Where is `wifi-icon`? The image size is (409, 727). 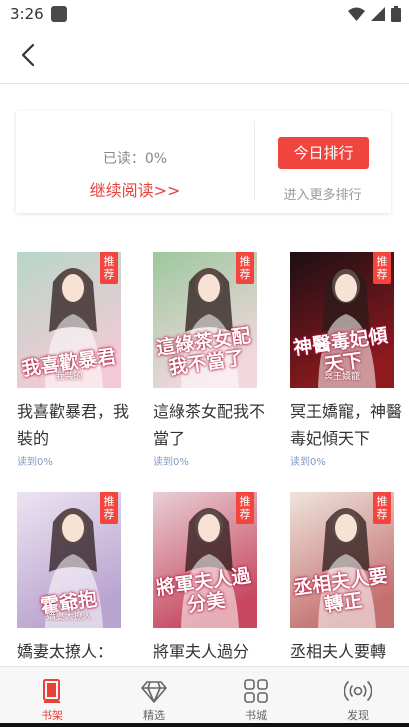
wifi-icon is located at coordinates (356, 14).